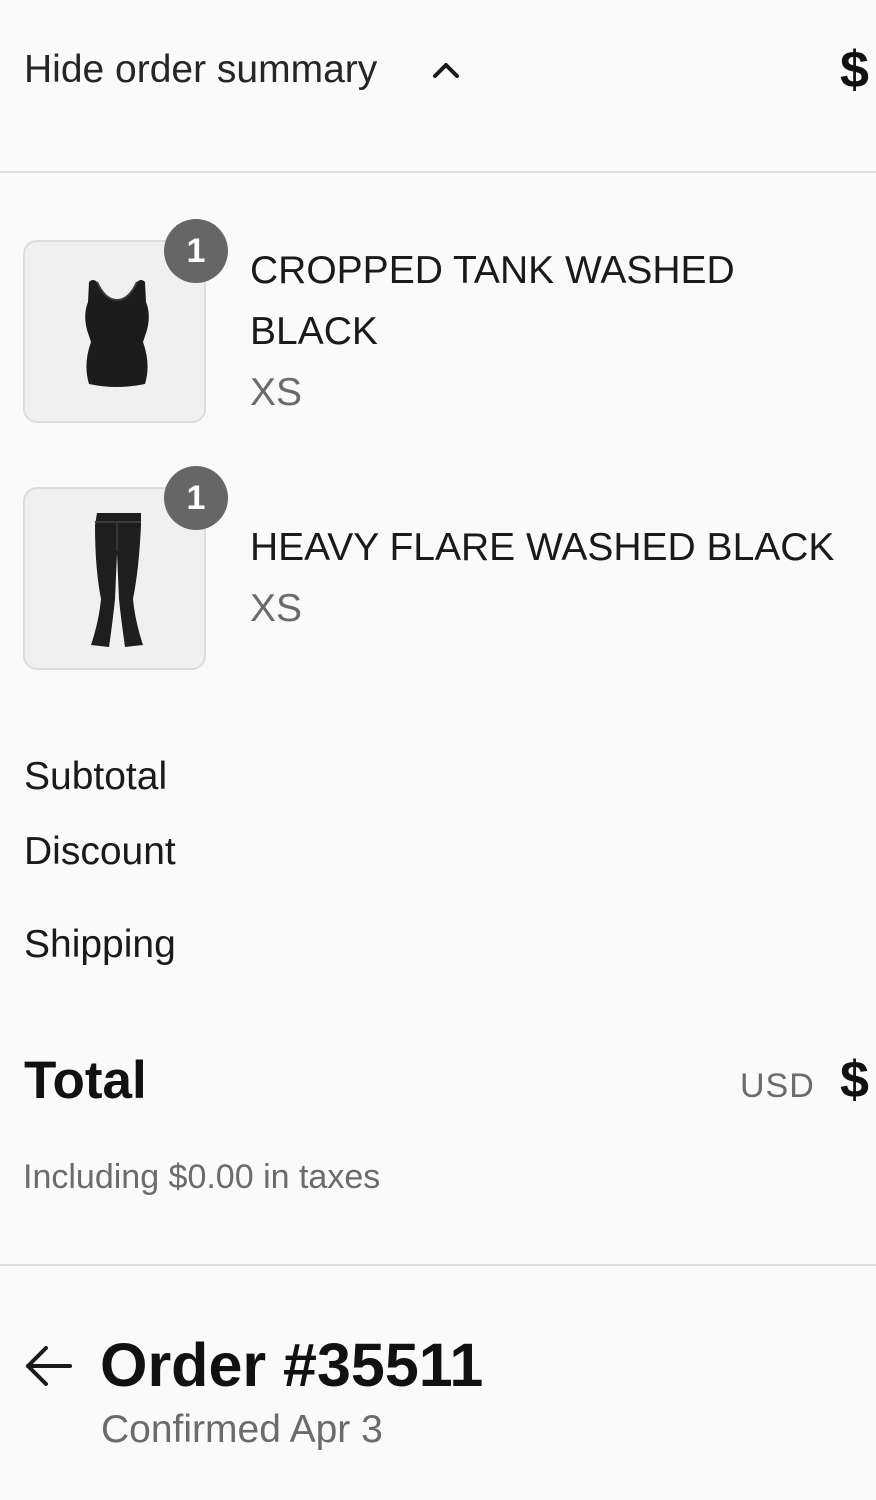 The width and height of the screenshot is (876, 1500). I want to click on taxes-note: Including $0.00 in taxes, so click(202, 1177).